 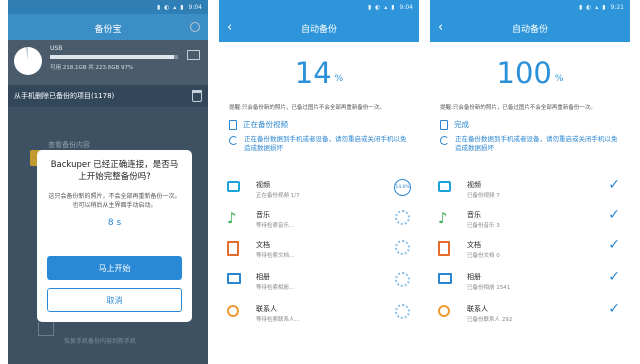 I want to click on backup-state: 正在备份视频, so click(x=319, y=124).